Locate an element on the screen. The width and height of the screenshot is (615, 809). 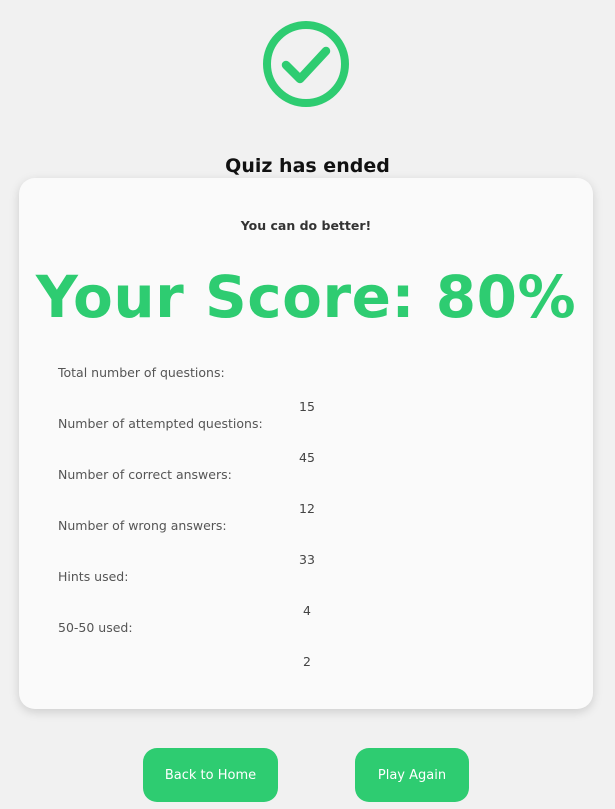
stat-label-total-questions: Total number of questions: is located at coordinates (141, 372).